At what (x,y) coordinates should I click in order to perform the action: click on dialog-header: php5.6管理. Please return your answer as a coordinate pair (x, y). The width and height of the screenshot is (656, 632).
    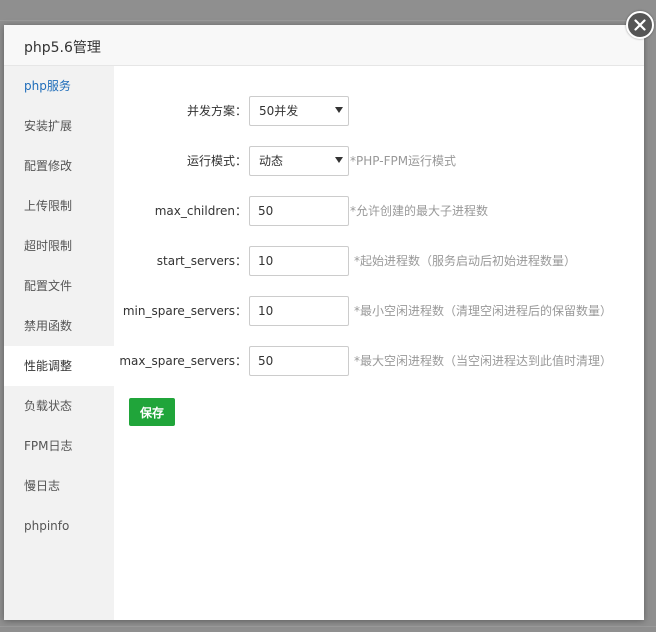
    Looking at the image, I should click on (324, 45).